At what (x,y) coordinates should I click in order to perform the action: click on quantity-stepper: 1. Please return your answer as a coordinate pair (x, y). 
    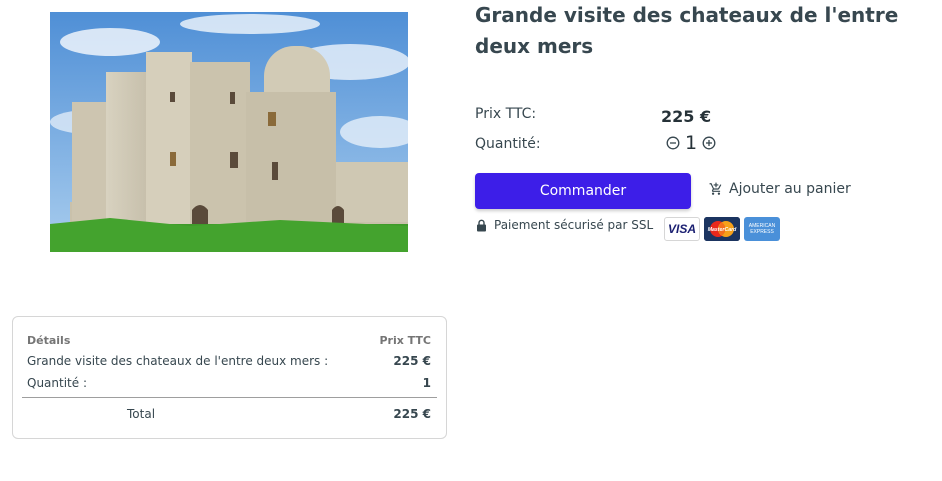
    Looking at the image, I should click on (691, 143).